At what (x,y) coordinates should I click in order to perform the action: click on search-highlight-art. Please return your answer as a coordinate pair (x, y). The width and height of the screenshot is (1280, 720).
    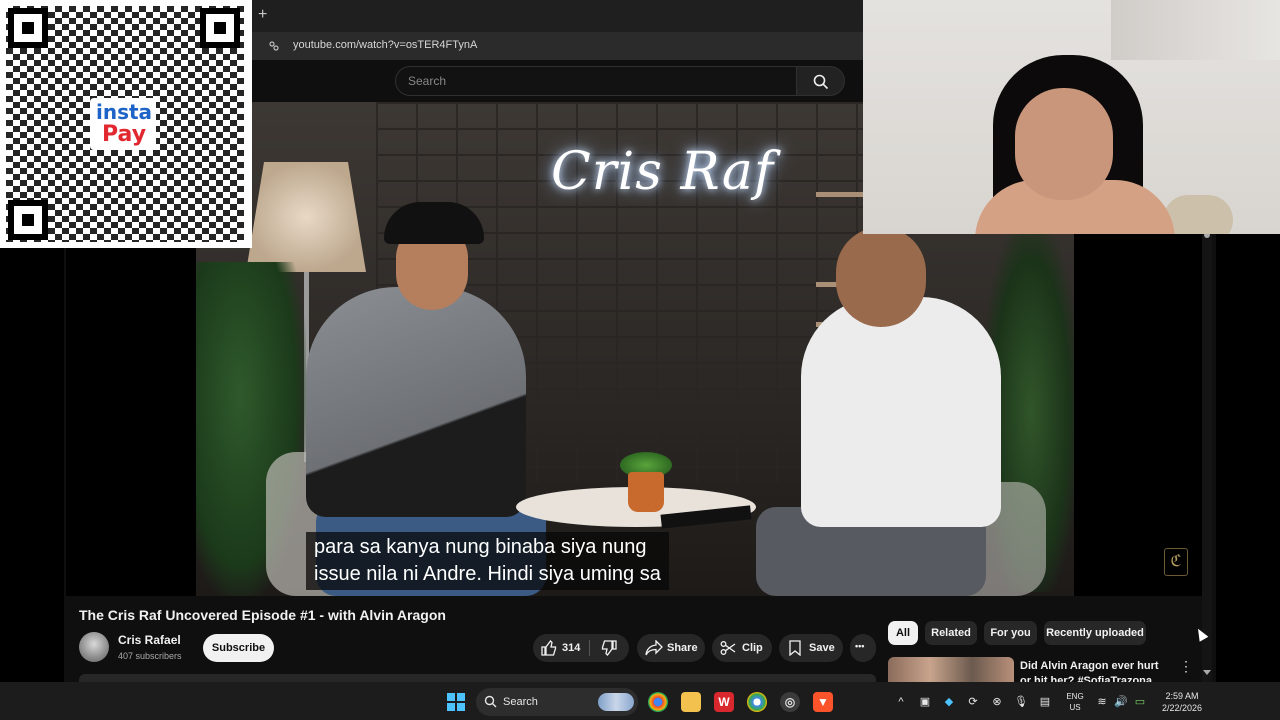
    Looking at the image, I should click on (616, 702).